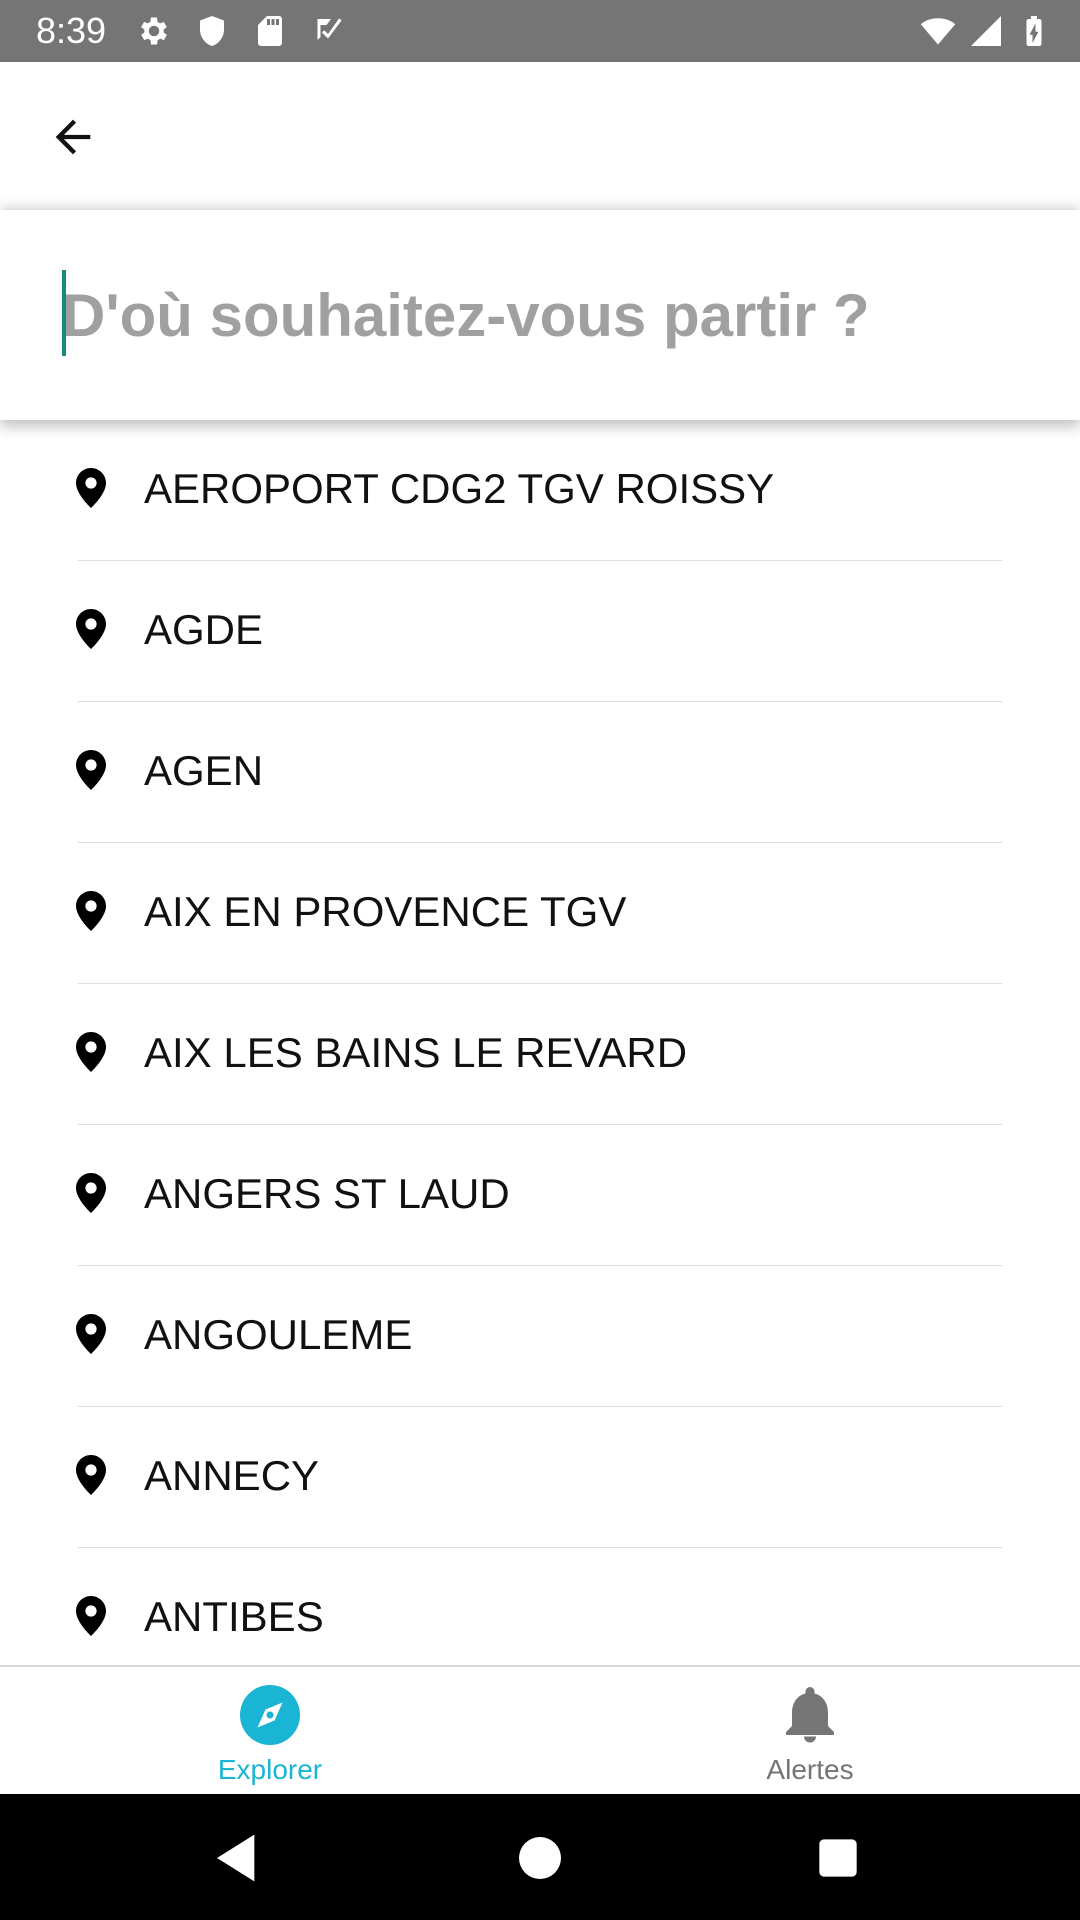  I want to click on home-circle-icon, so click(540, 1858).